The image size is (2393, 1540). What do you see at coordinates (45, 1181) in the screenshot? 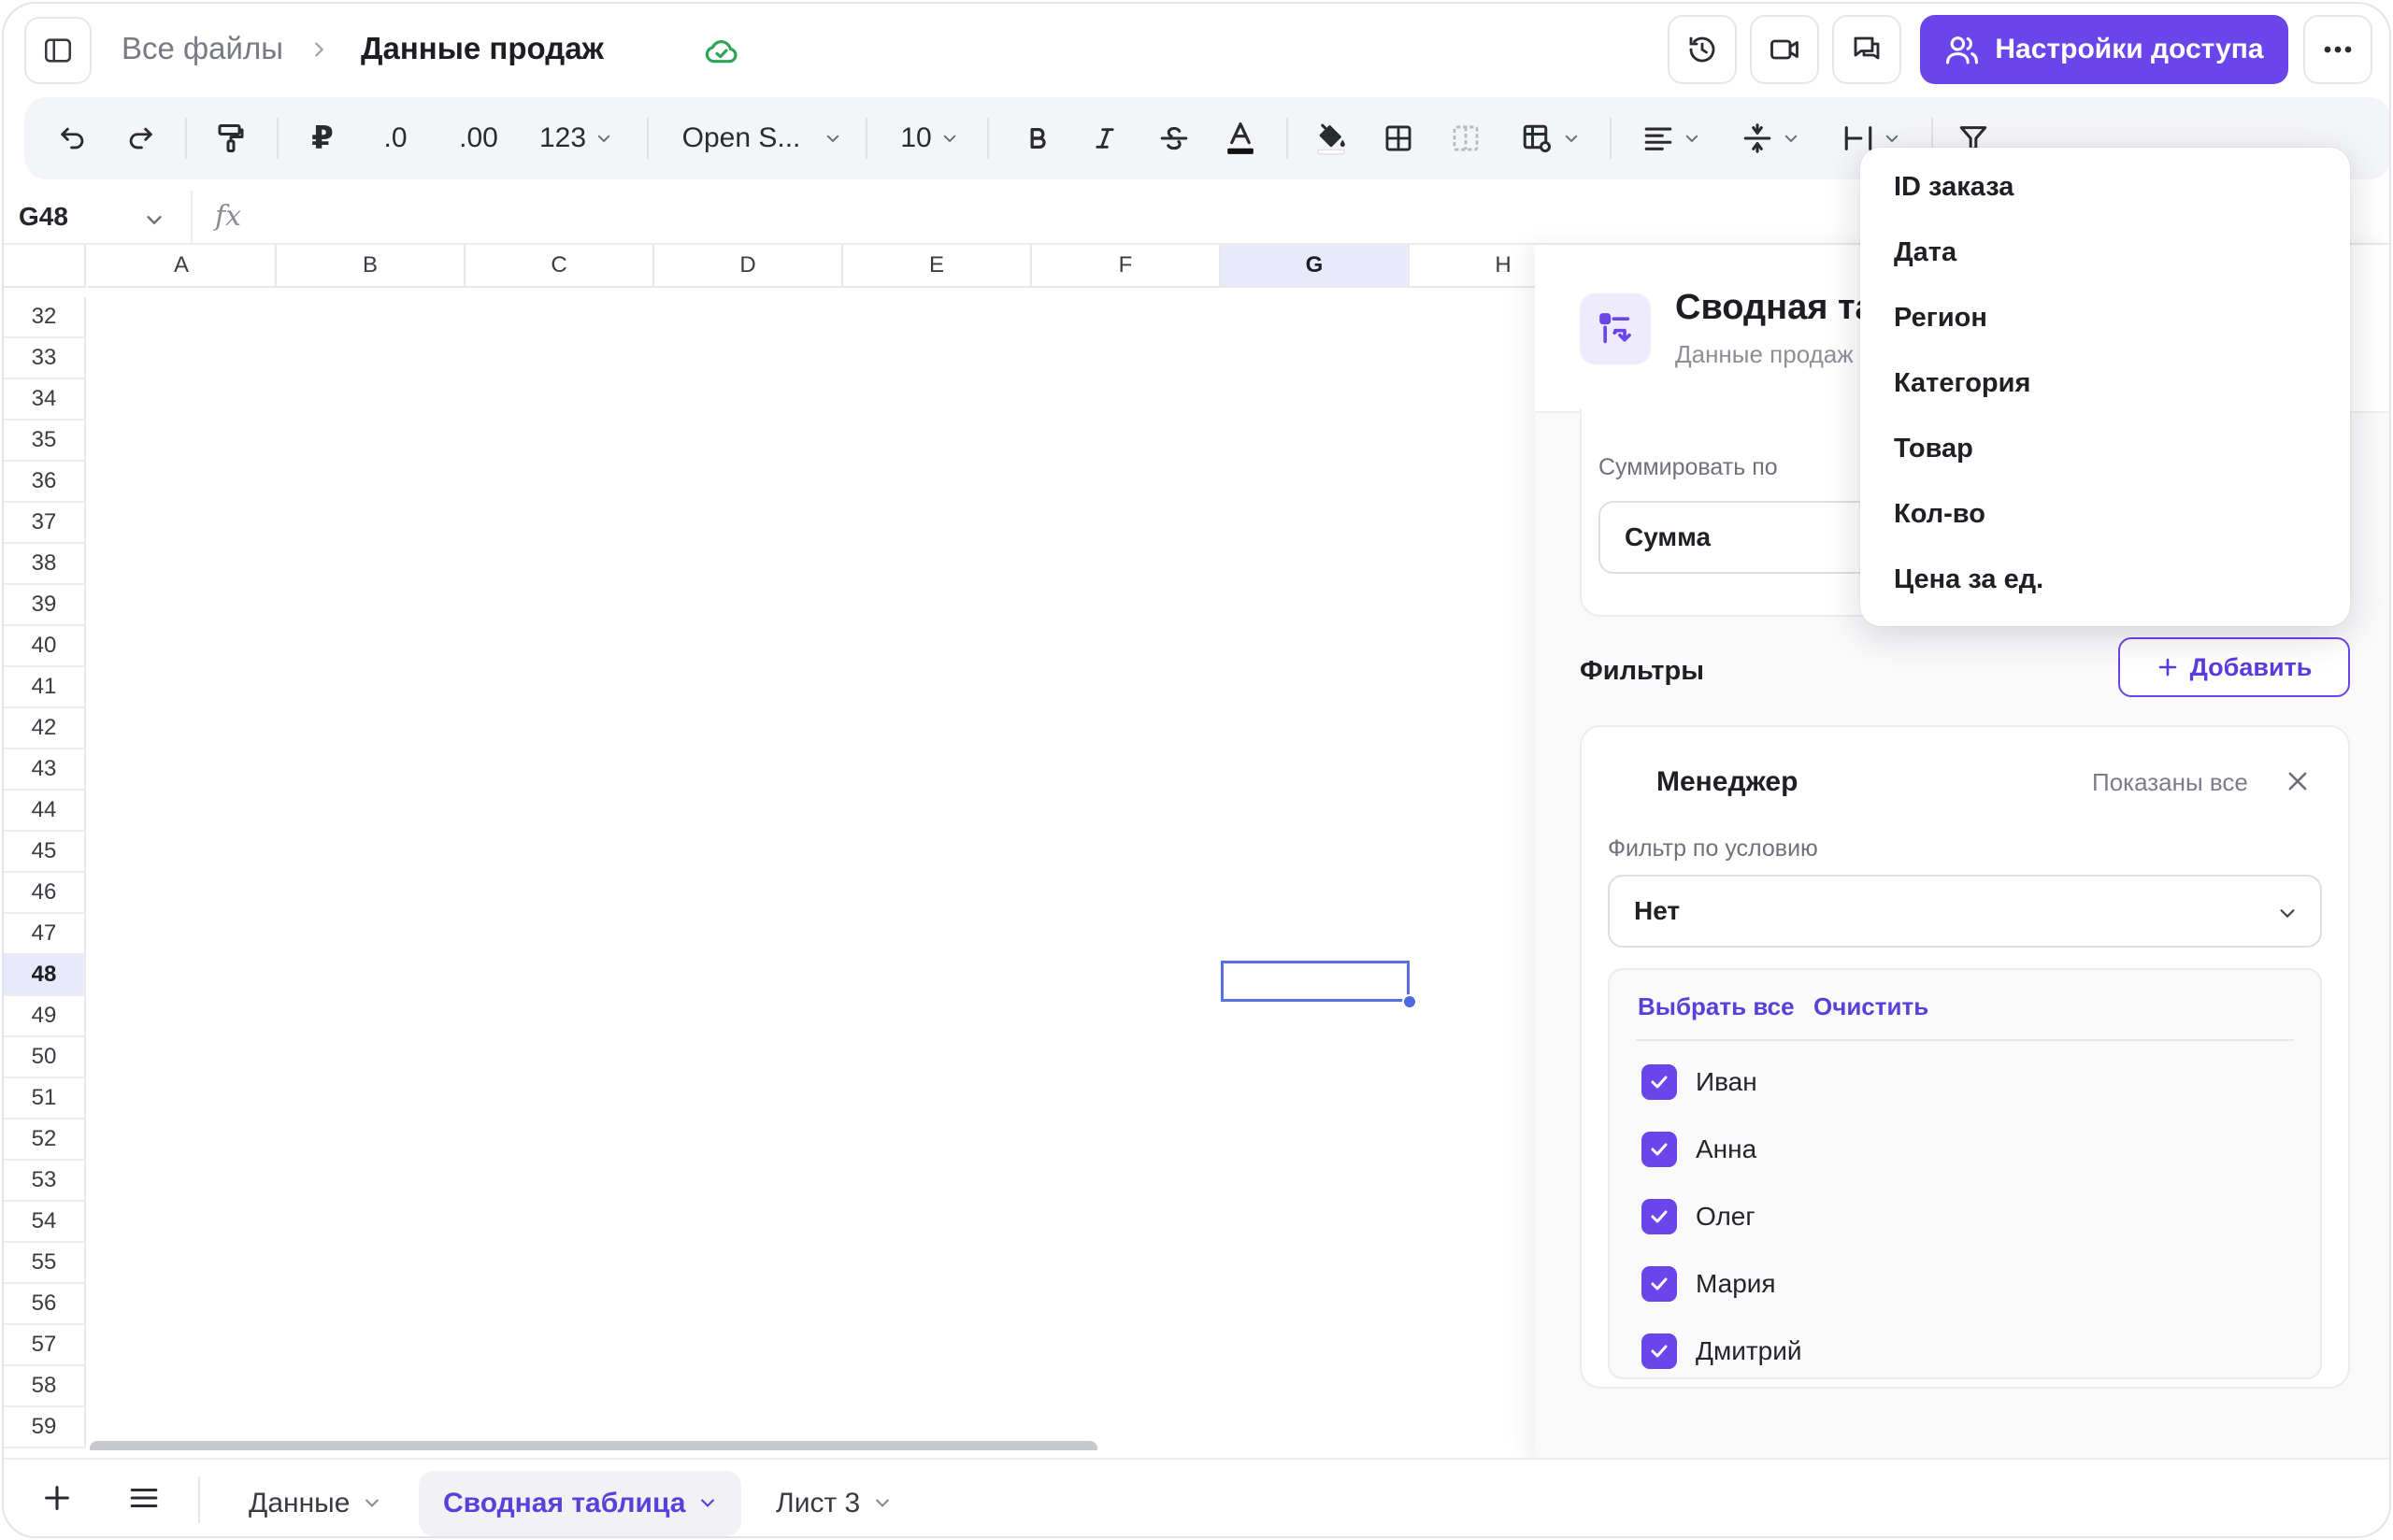
I see `row-header: 53` at bounding box center [45, 1181].